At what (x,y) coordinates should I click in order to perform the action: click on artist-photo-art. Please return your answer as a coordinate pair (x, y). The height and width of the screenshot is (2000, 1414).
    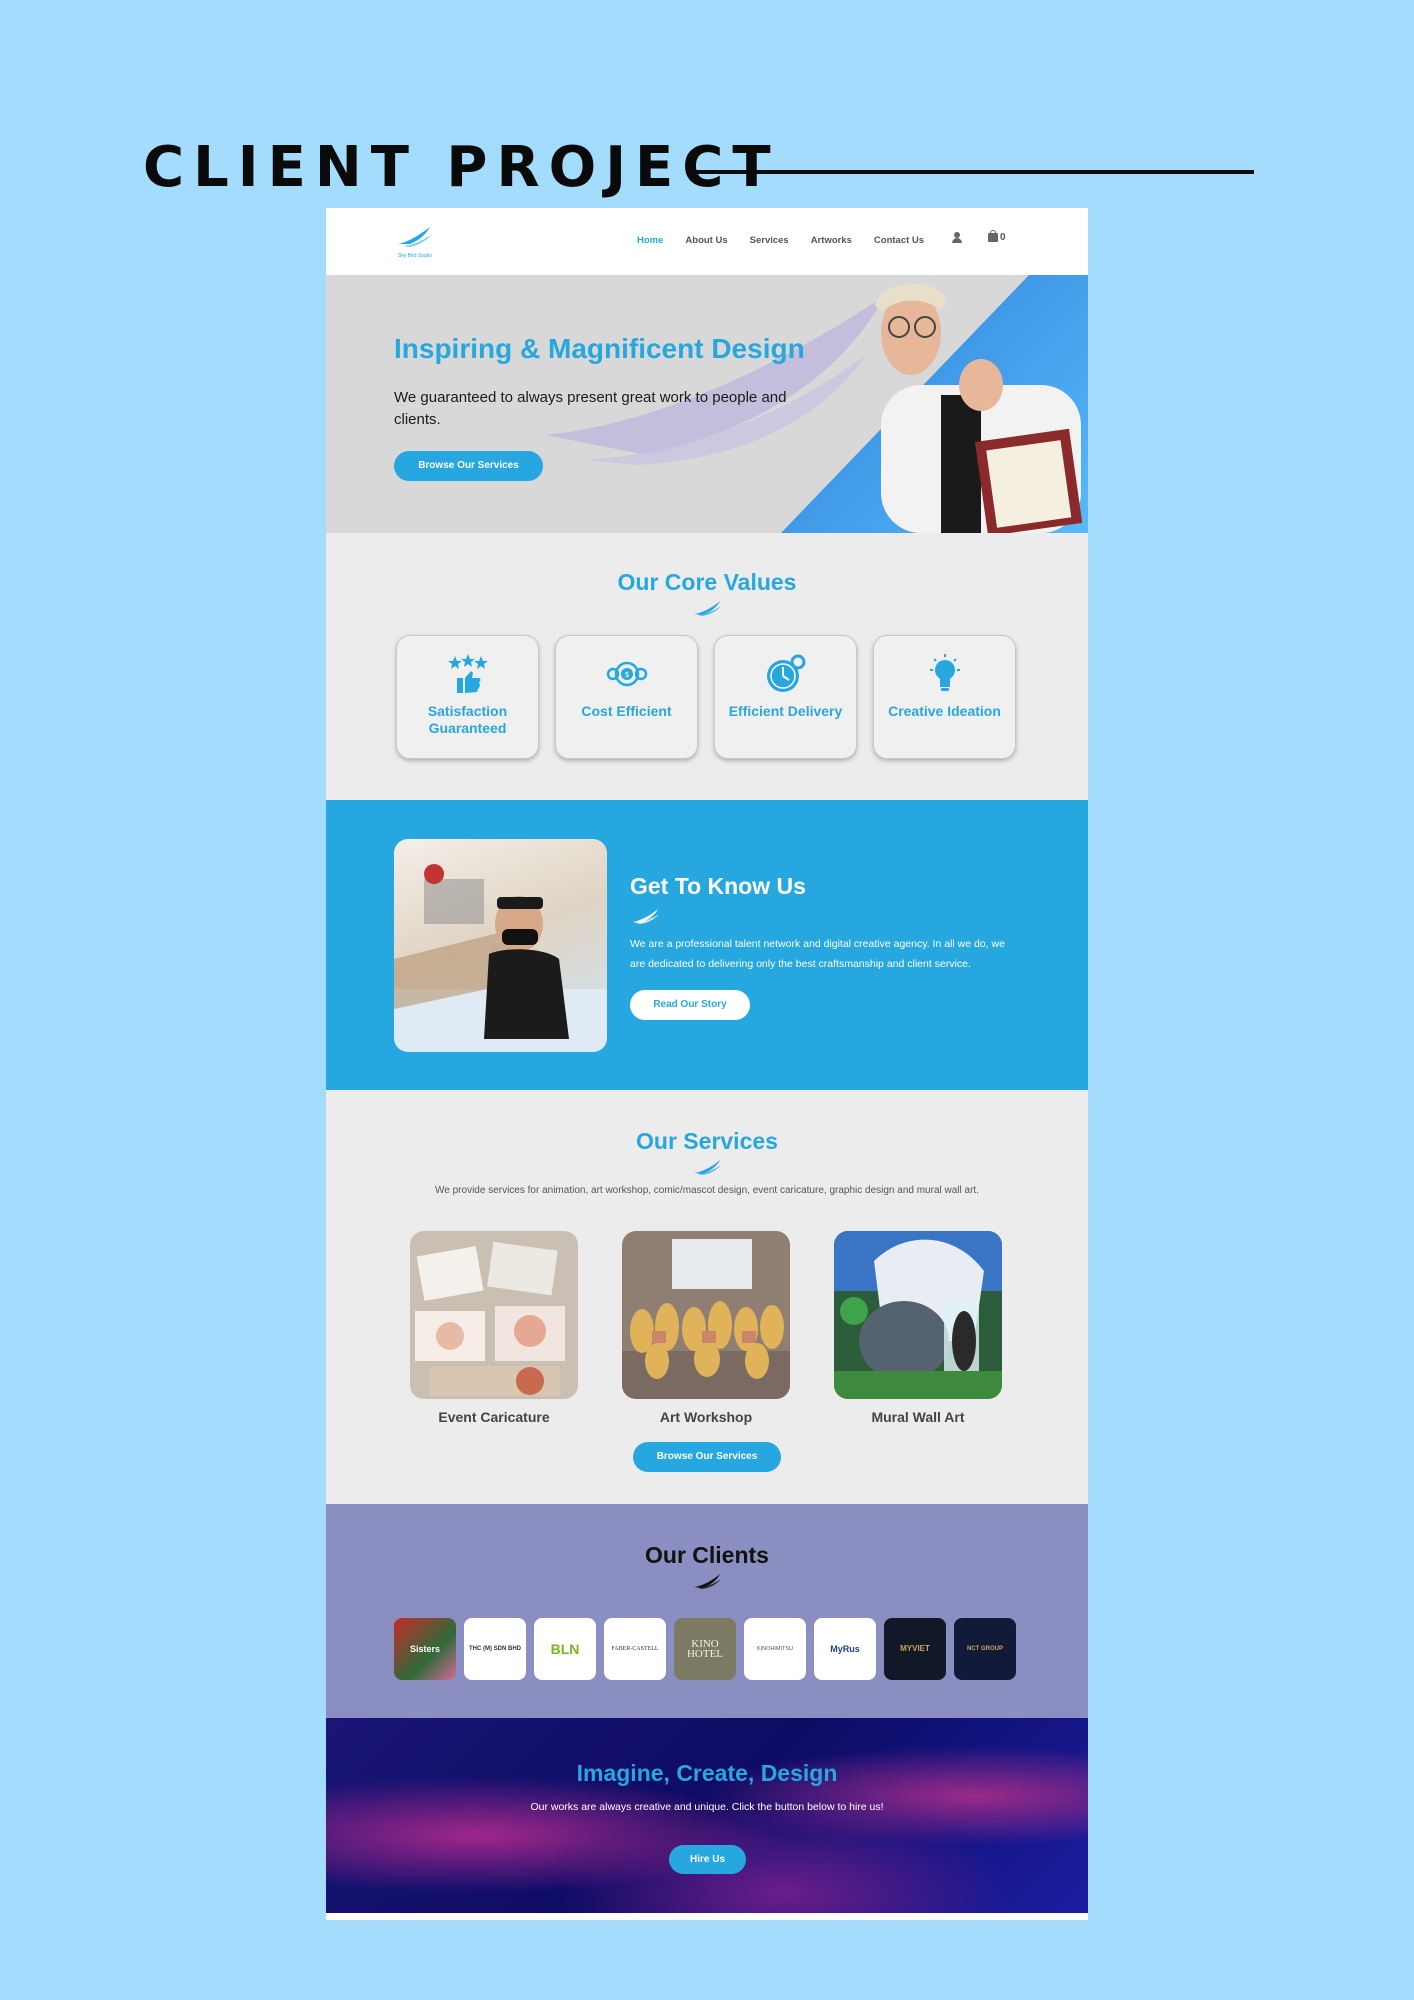
    Looking at the image, I should click on (500, 958).